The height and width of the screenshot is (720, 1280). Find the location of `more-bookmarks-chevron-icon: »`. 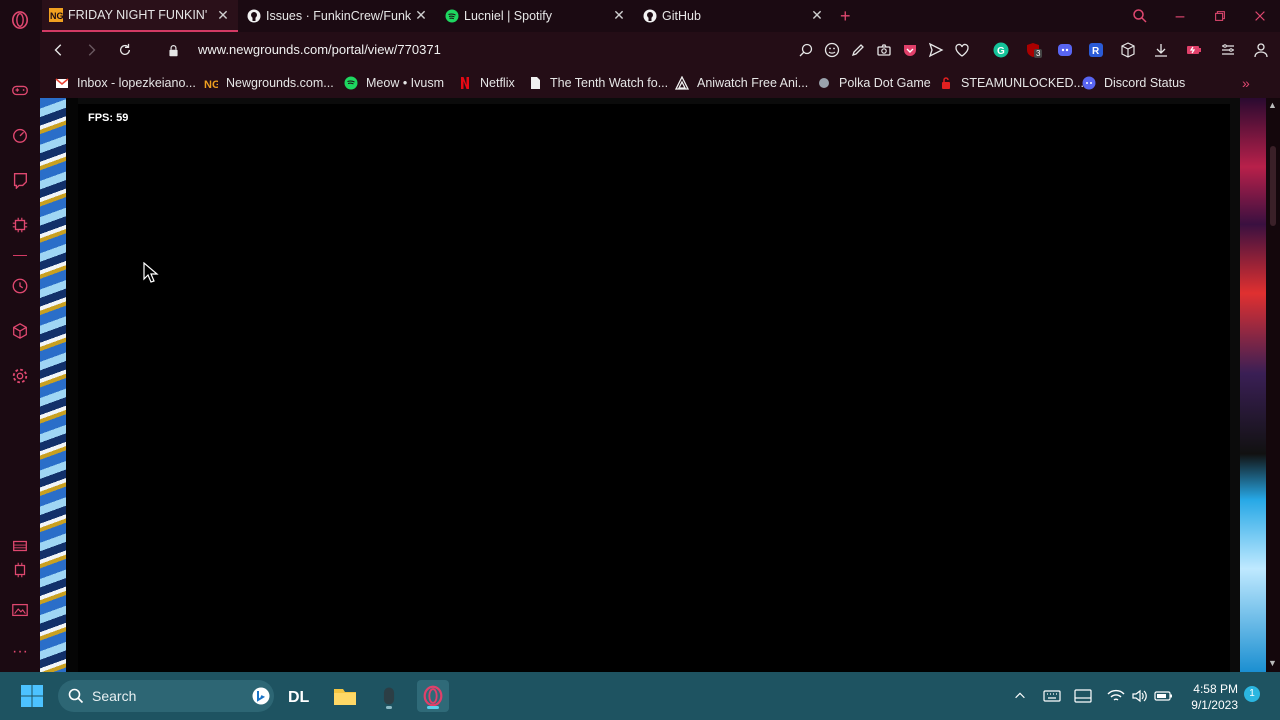

more-bookmarks-chevron-icon: » is located at coordinates (1246, 83).